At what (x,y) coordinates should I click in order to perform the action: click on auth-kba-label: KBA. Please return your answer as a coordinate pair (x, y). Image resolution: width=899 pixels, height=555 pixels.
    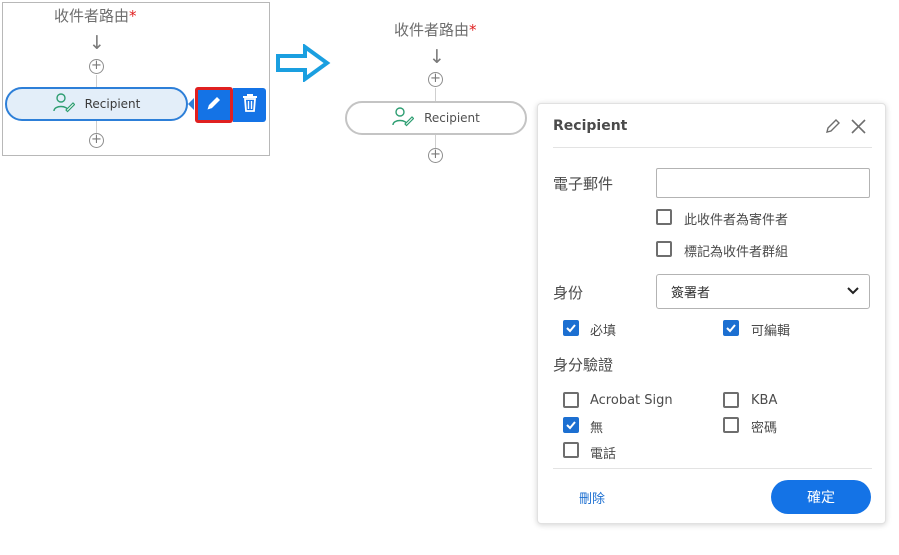
    Looking at the image, I should click on (764, 400).